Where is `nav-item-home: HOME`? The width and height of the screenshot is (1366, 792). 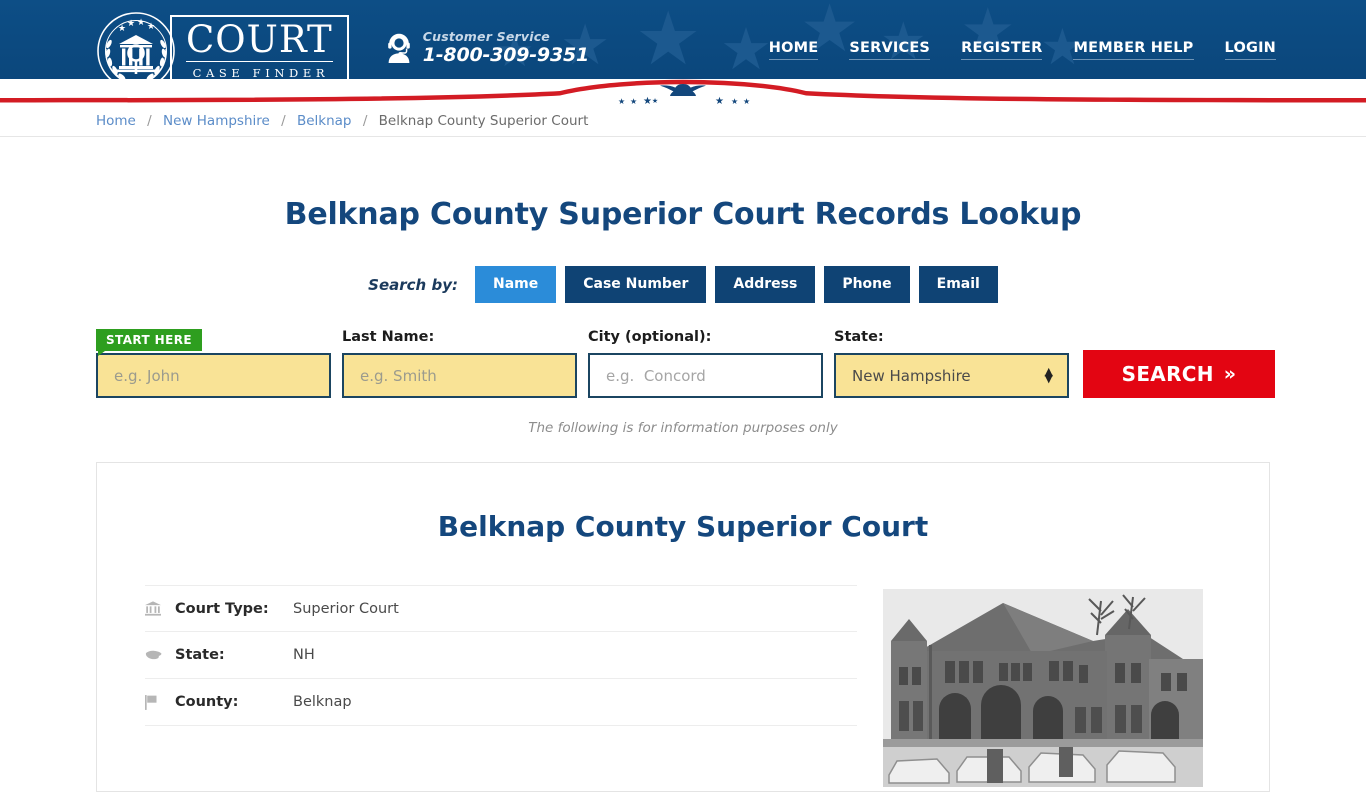
nav-item-home: HOME is located at coordinates (793, 50).